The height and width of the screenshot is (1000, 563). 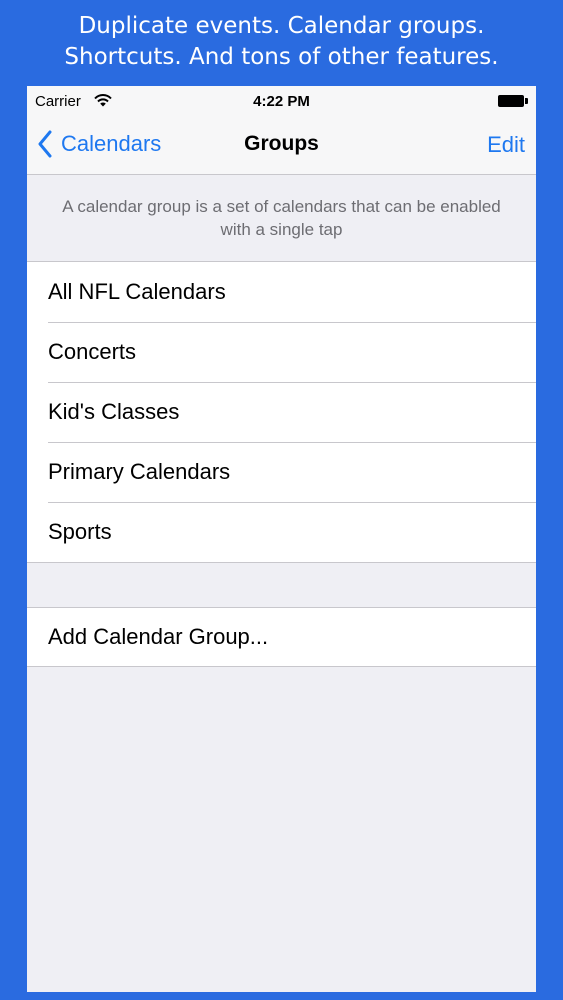 What do you see at coordinates (281, 57) in the screenshot?
I see `promo-line-2: Shortcuts. And tons of other features.` at bounding box center [281, 57].